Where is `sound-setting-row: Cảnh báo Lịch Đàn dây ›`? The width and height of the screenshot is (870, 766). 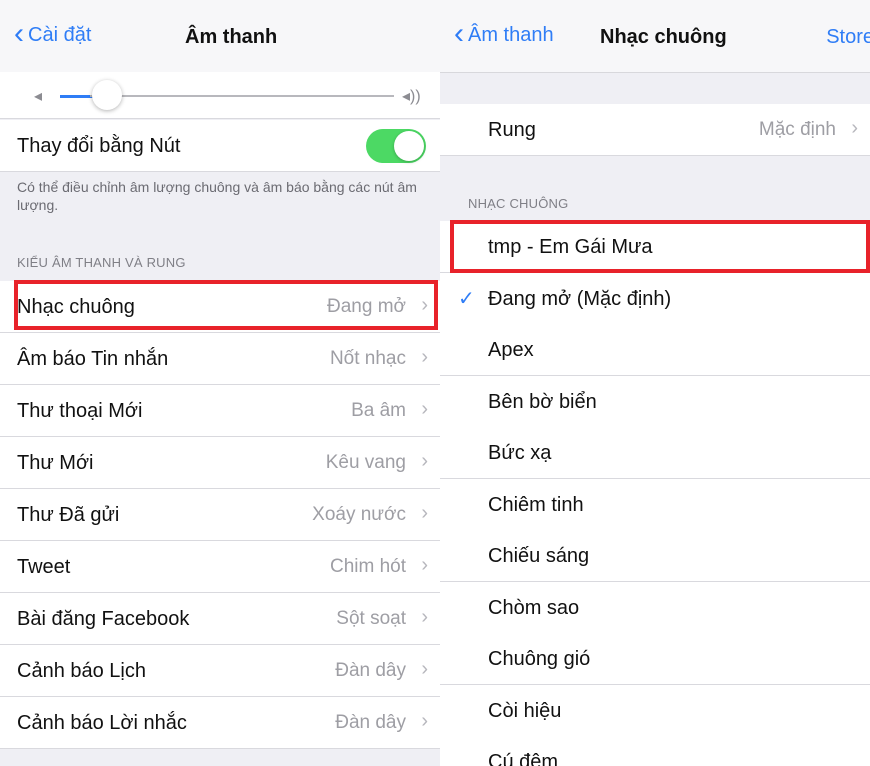
sound-setting-row: Cảnh báo Lịch Đàn dây › is located at coordinates (220, 671).